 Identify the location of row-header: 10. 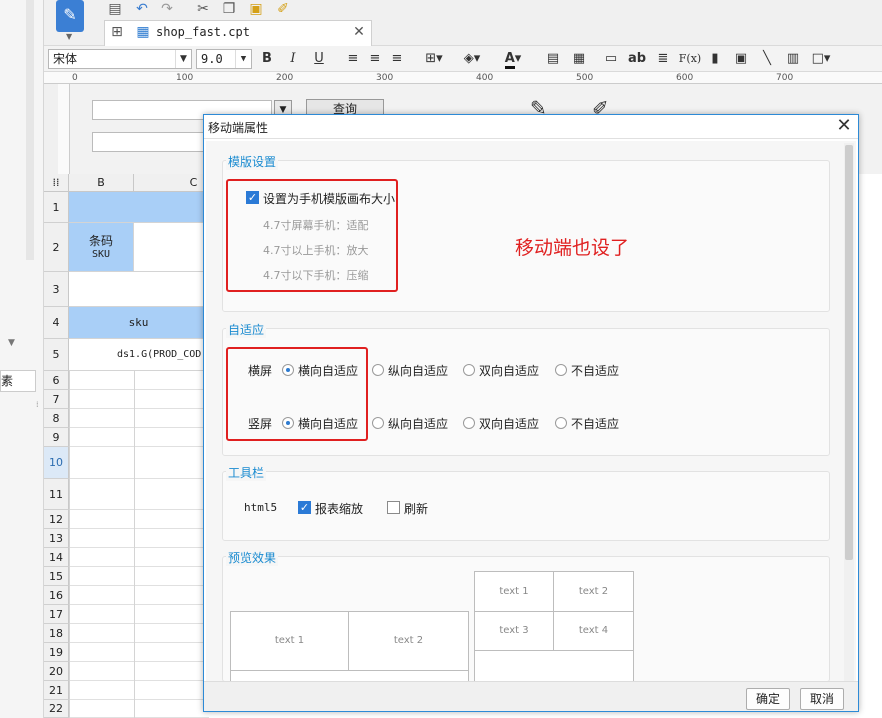
(56, 463).